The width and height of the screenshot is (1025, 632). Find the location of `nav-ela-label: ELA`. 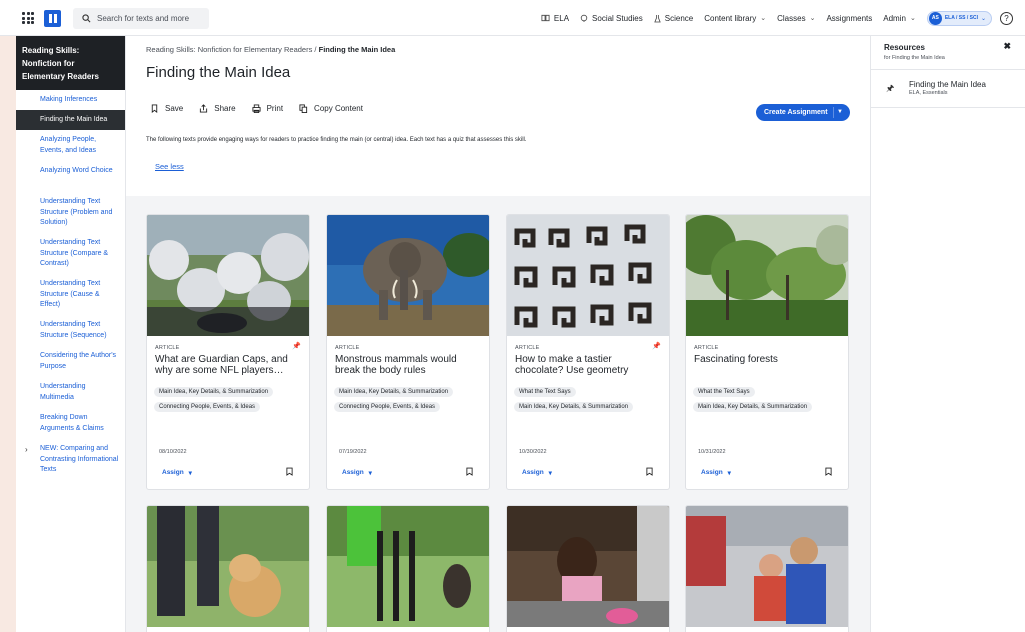

nav-ela-label: ELA is located at coordinates (561, 18).